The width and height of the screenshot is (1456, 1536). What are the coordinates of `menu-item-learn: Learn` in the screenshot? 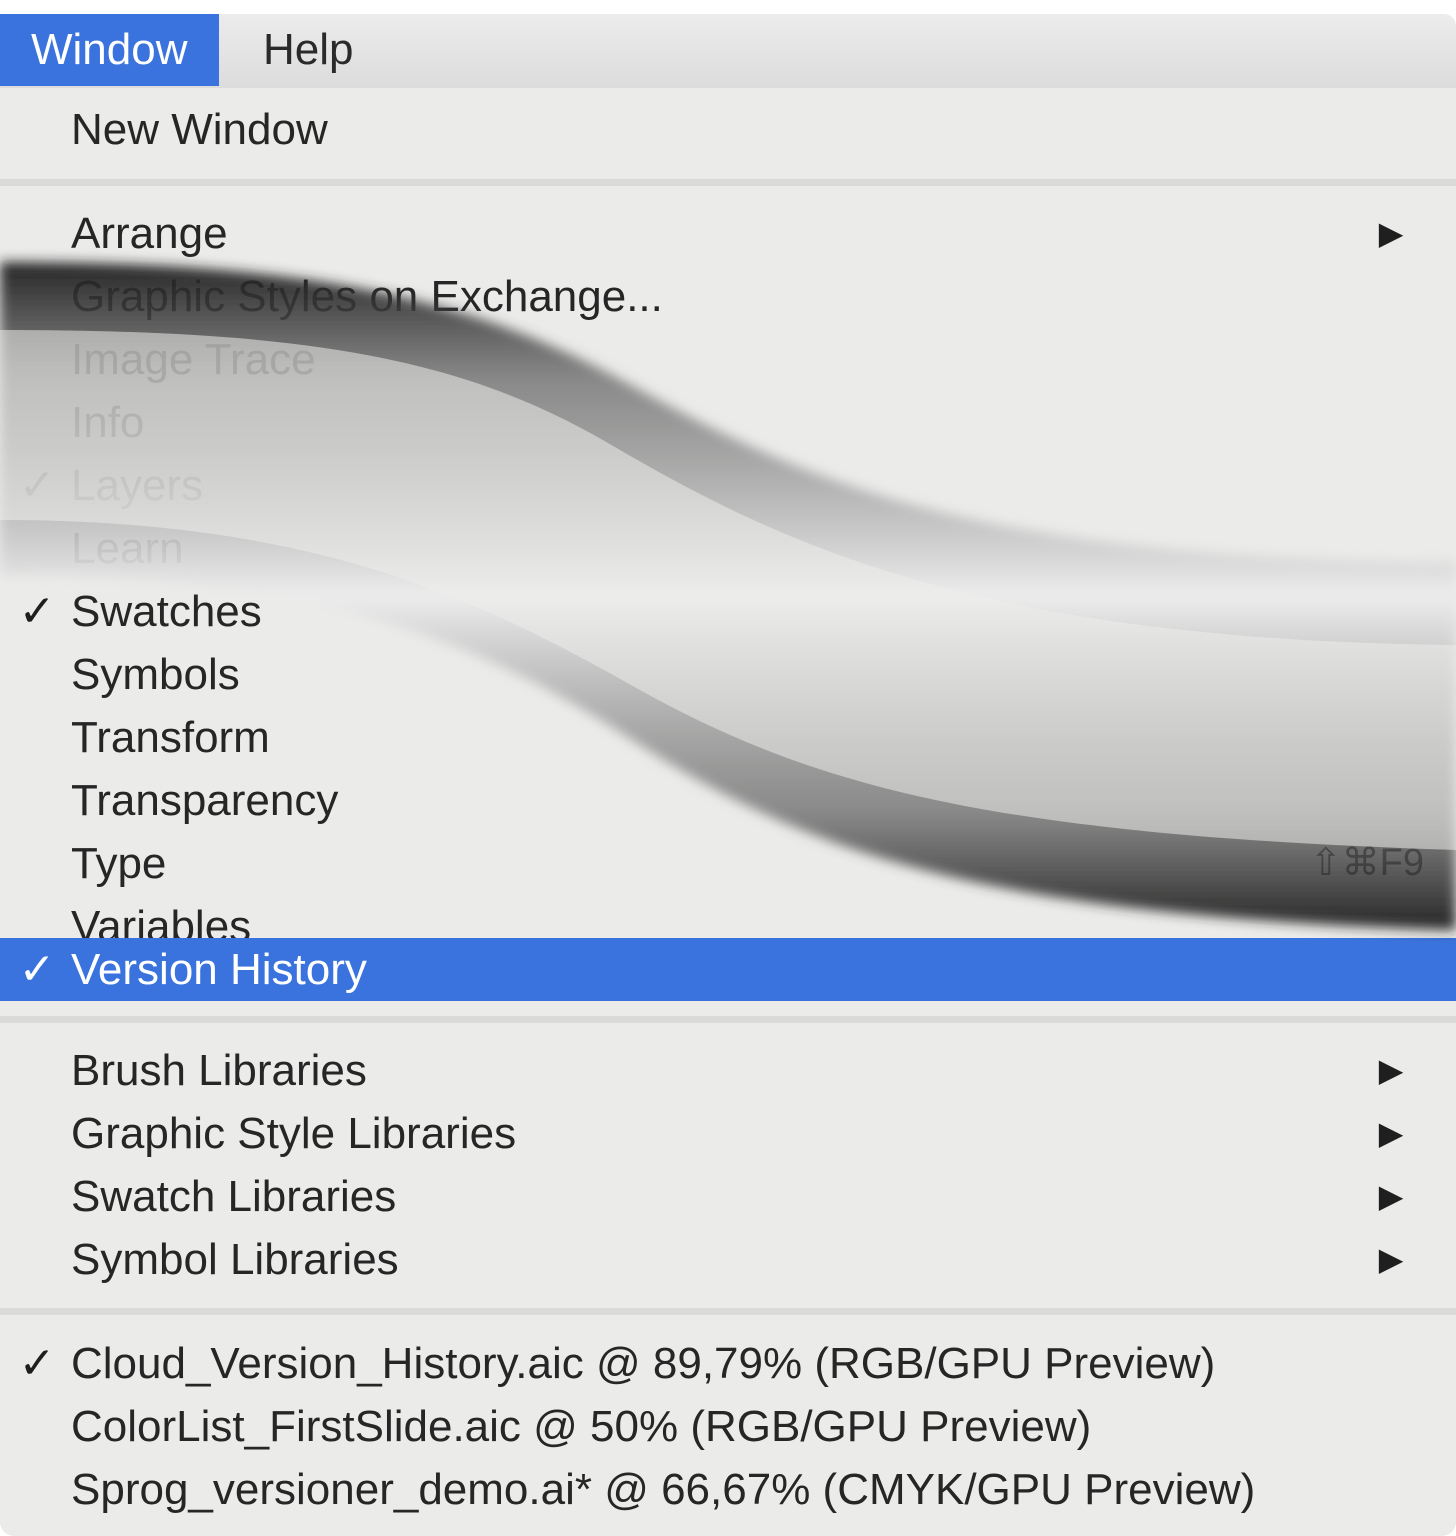 It's located at (728, 548).